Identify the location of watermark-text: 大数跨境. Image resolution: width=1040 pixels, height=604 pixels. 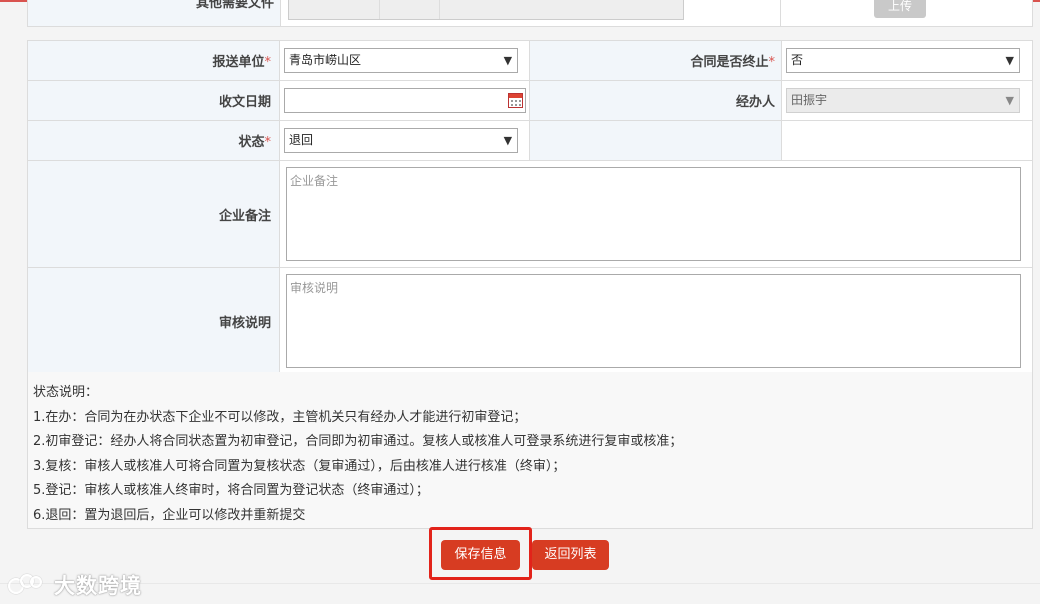
(98, 586).